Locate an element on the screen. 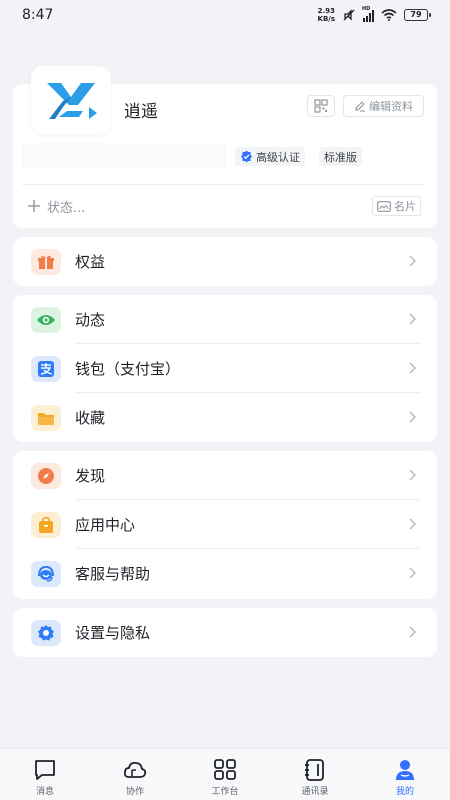 This screenshot has height=800, width=450. qr-code-button is located at coordinates (321, 106).